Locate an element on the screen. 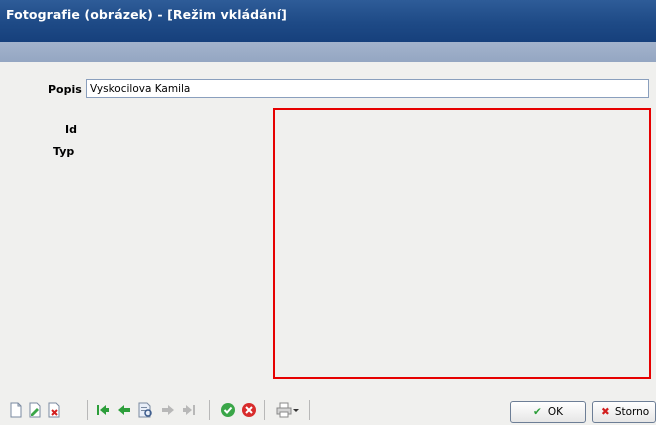  last-record-icon is located at coordinates (189, 410).